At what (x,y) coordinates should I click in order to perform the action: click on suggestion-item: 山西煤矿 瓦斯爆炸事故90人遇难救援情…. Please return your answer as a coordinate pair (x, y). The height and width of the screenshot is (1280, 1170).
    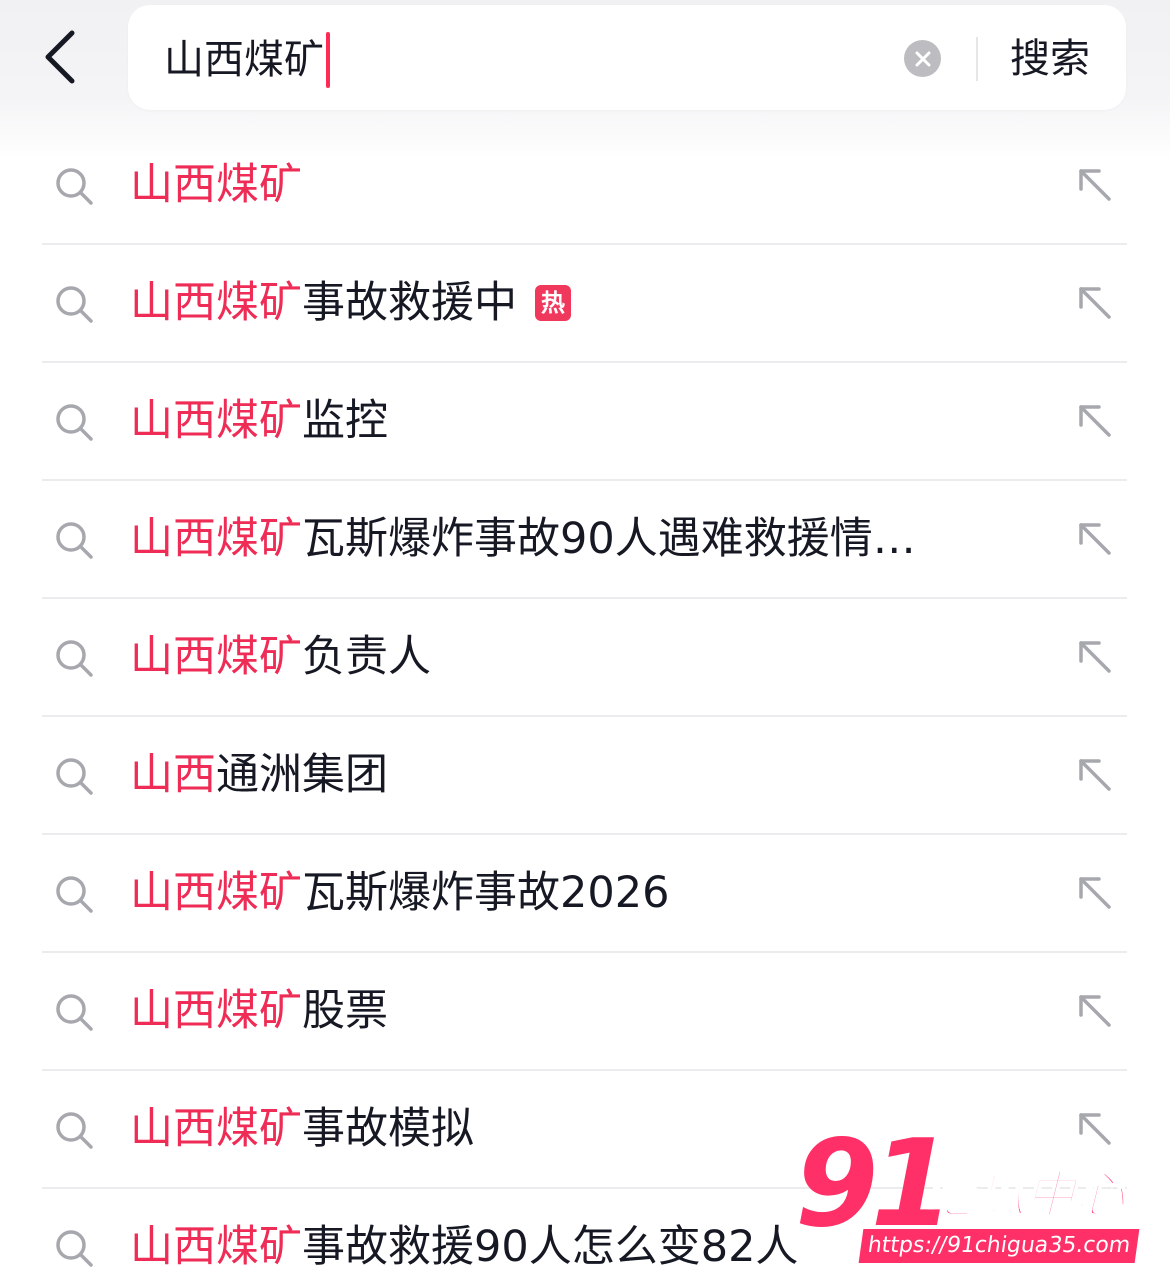
    Looking at the image, I should click on (584, 540).